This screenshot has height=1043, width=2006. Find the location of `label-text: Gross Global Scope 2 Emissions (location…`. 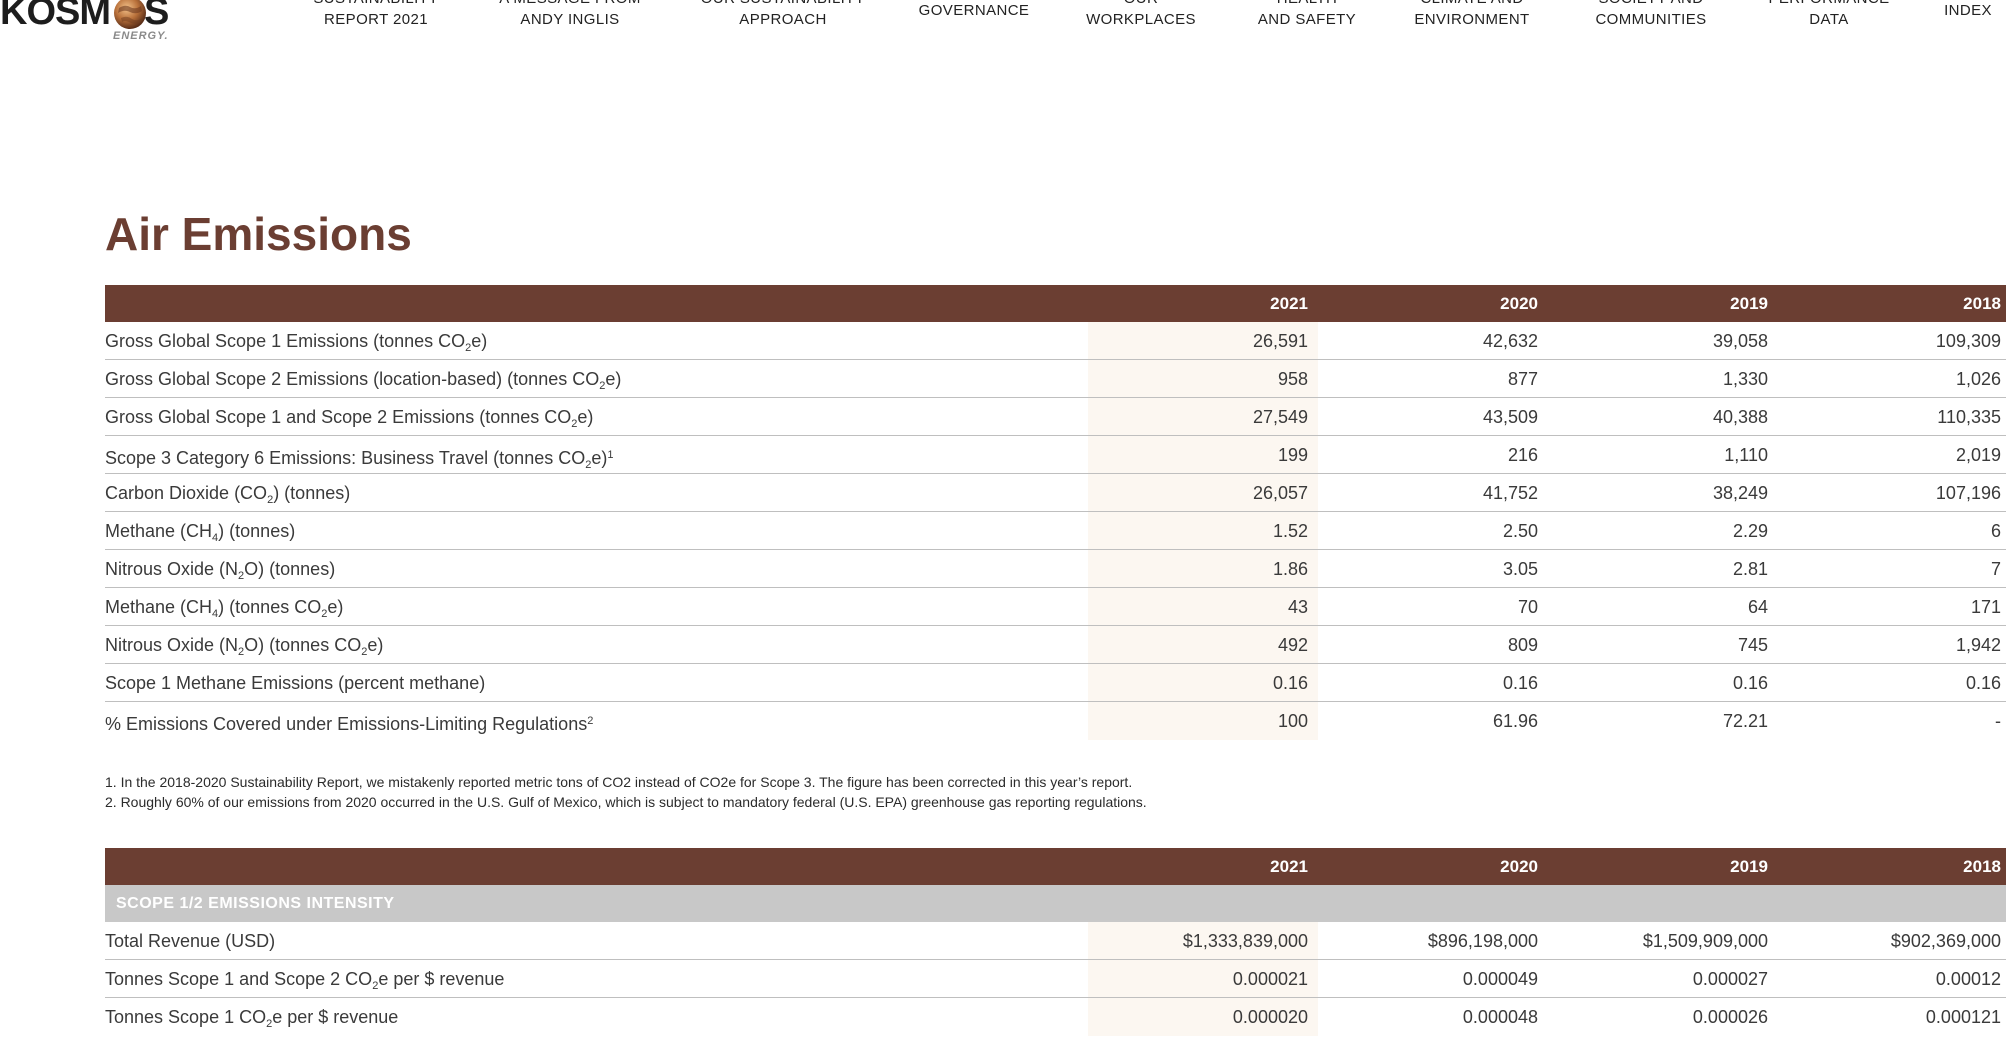

label-text: Gross Global Scope 2 Emissions (location… is located at coordinates (352, 379).